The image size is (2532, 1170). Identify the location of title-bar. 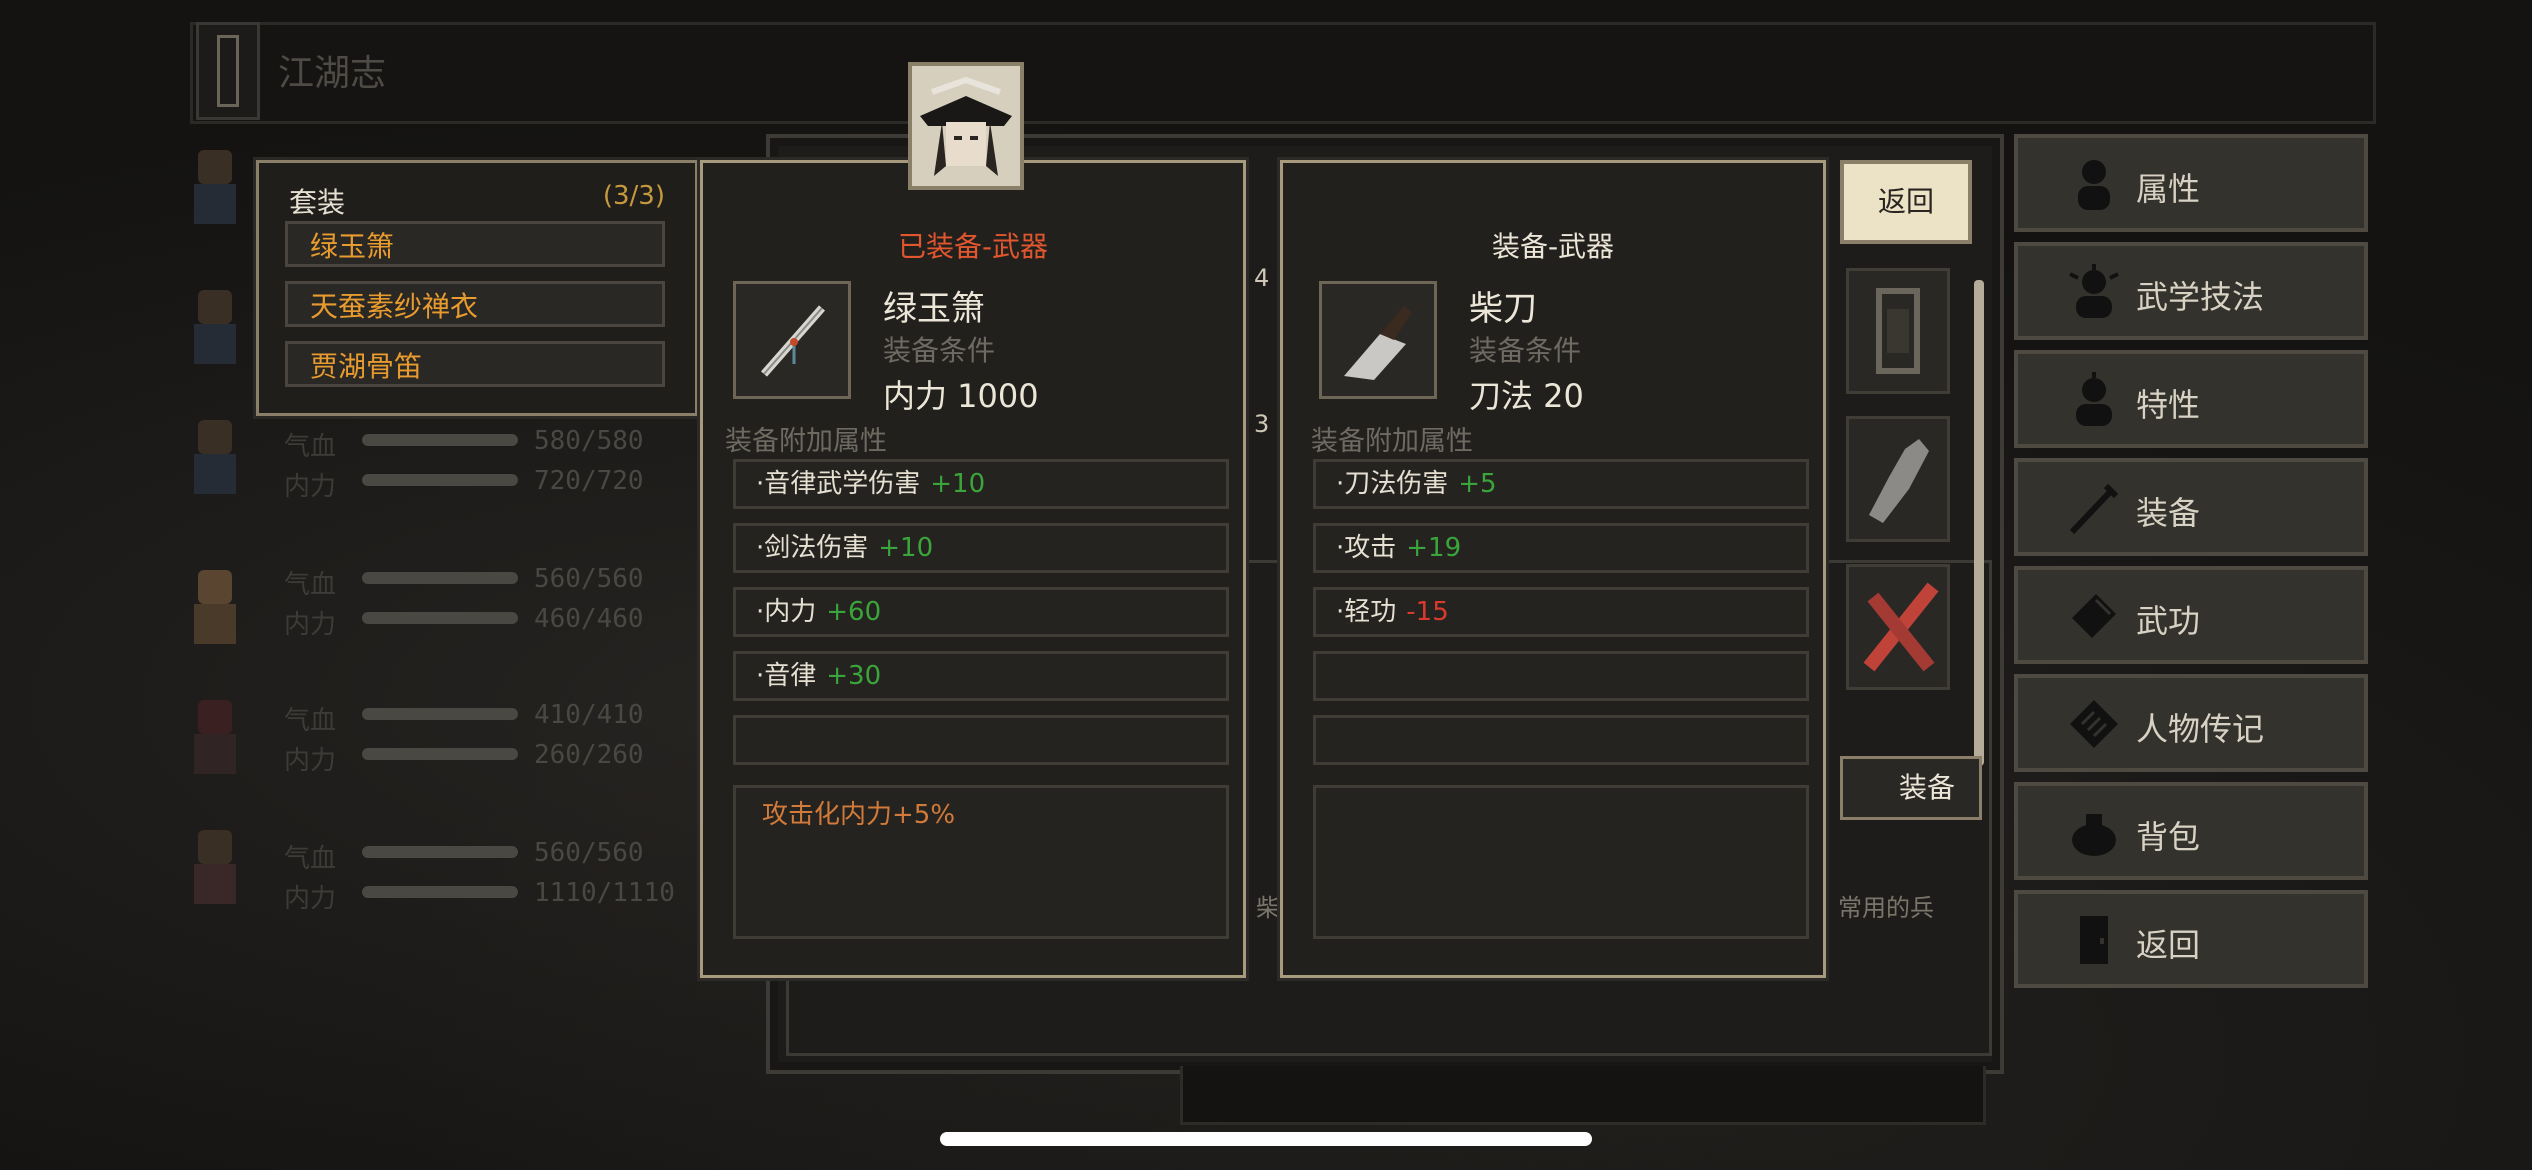
(1283, 73).